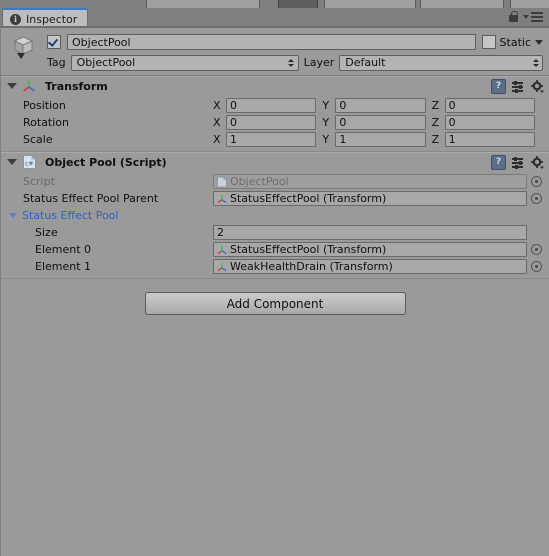 Image resolution: width=549 pixels, height=556 pixels. I want to click on status-effect-pool-label: Status Effect Pool, so click(70, 215).